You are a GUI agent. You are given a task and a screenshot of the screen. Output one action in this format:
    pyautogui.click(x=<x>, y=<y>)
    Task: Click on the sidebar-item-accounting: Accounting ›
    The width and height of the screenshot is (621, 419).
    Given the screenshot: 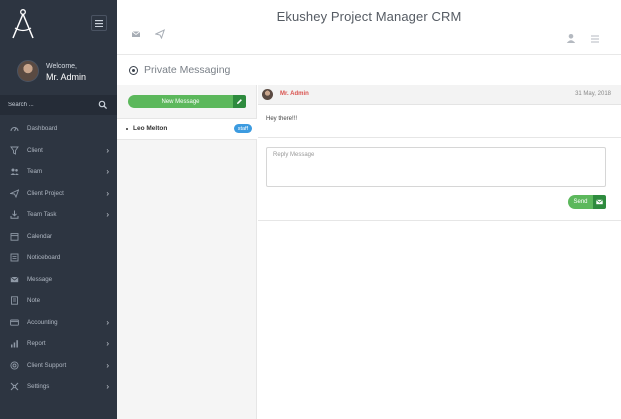 What is the action you would take?
    pyautogui.click(x=58, y=323)
    